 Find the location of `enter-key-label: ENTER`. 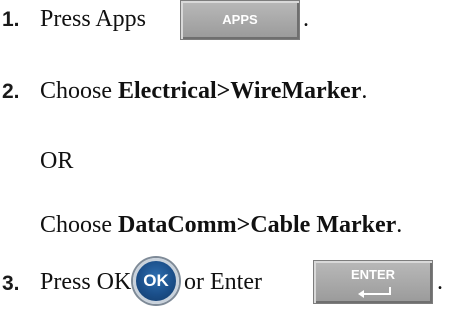

enter-key-label: ENTER is located at coordinates (373, 274).